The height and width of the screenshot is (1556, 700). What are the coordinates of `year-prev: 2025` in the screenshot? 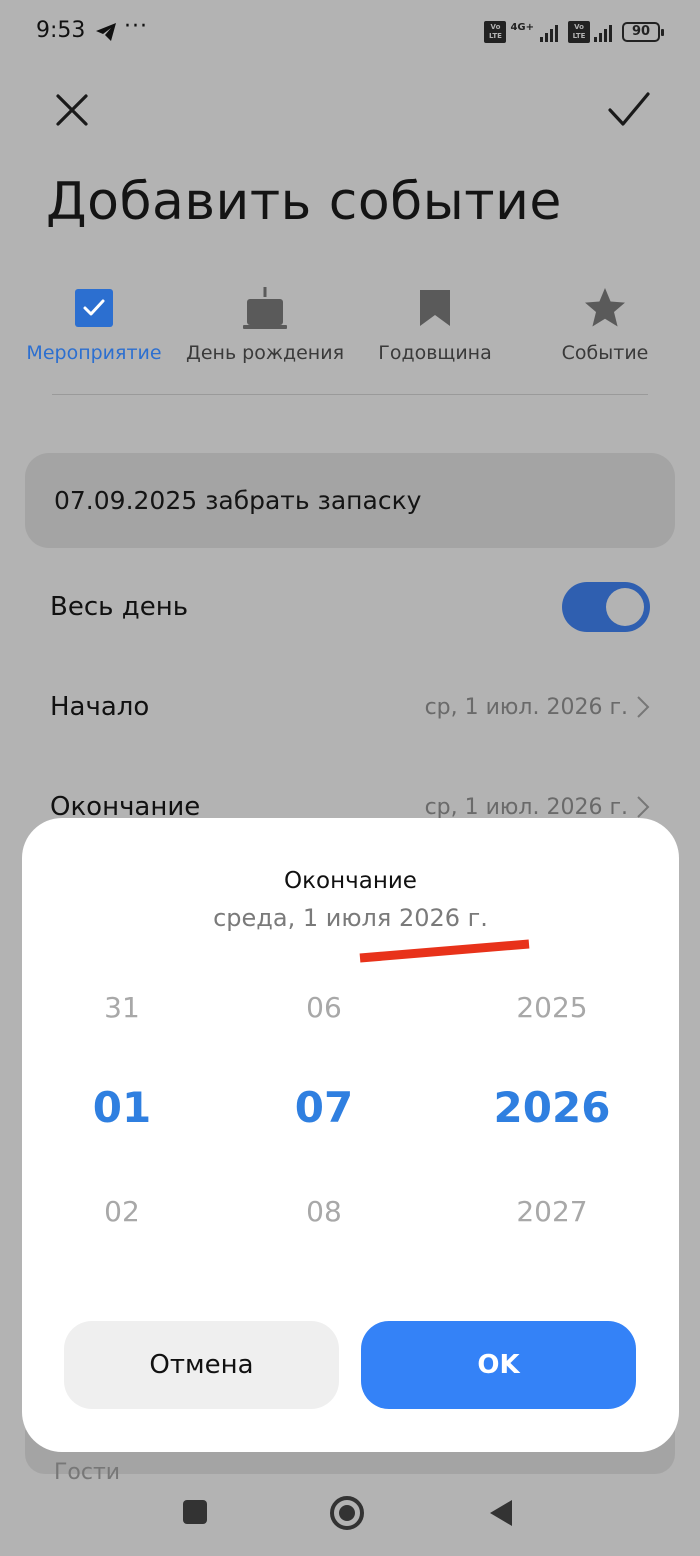 It's located at (552, 1008).